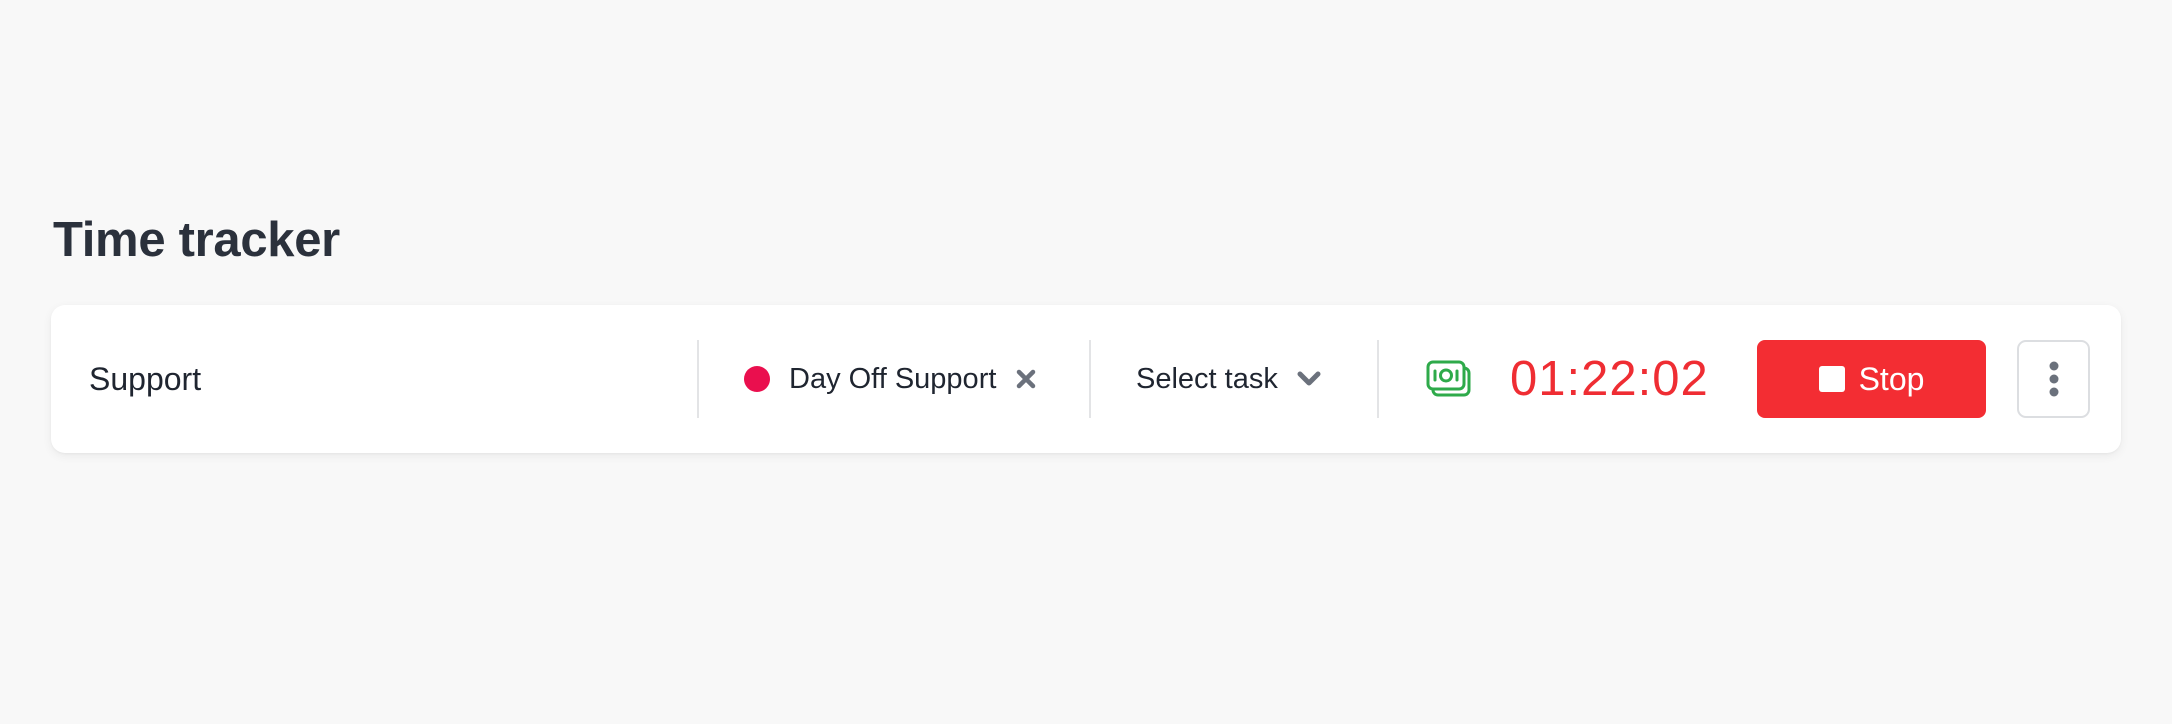  Describe the element at coordinates (757, 379) in the screenshot. I see `project-color-dot` at that location.